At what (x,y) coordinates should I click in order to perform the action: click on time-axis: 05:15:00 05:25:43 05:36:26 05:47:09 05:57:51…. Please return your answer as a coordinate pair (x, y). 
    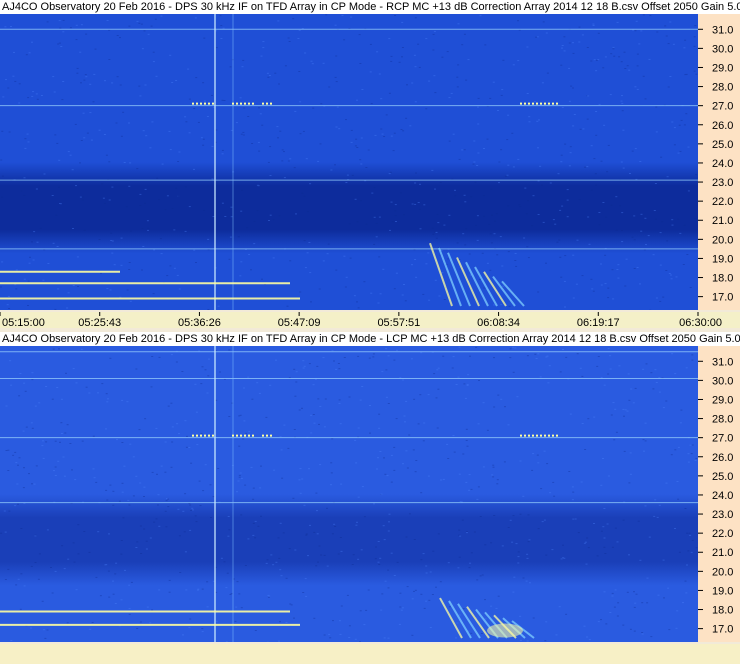
    Looking at the image, I should click on (370, 320).